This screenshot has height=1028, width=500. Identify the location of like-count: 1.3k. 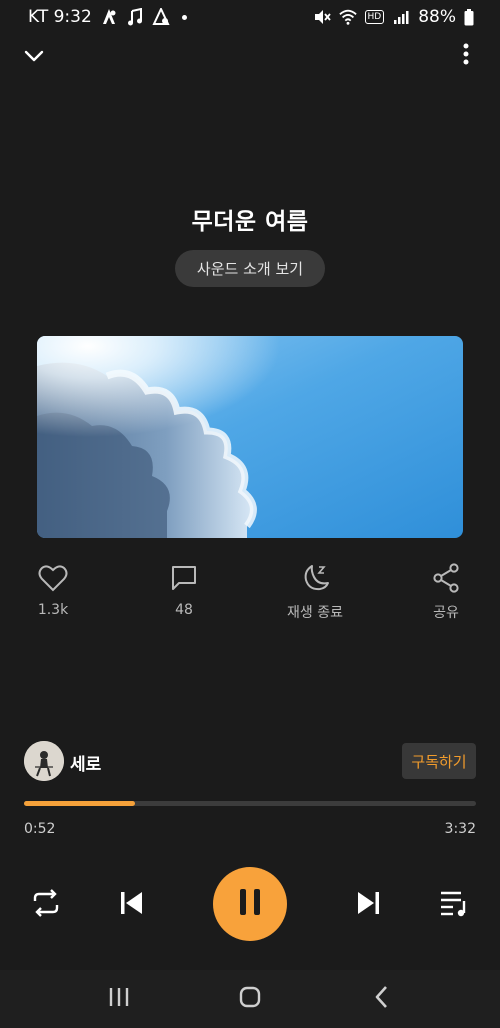
(53, 610).